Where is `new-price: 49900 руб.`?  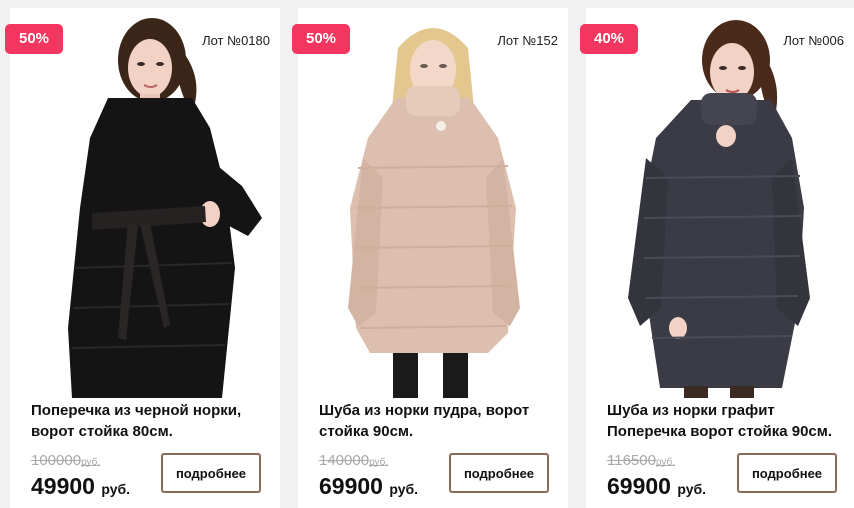
new-price: 49900 руб. is located at coordinates (80, 487).